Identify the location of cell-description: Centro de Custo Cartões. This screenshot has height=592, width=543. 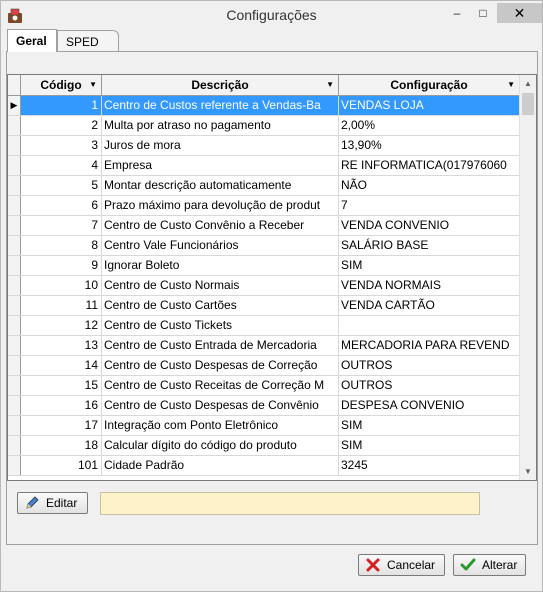
(220, 305).